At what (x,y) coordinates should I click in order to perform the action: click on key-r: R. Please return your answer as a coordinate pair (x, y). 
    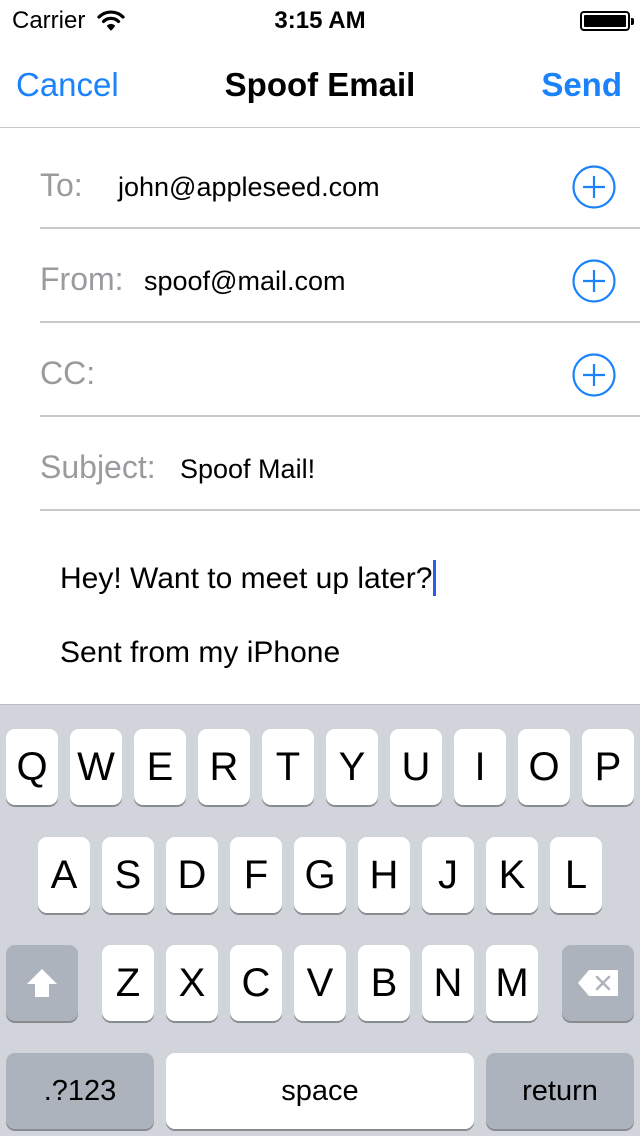
    Looking at the image, I should click on (224, 767).